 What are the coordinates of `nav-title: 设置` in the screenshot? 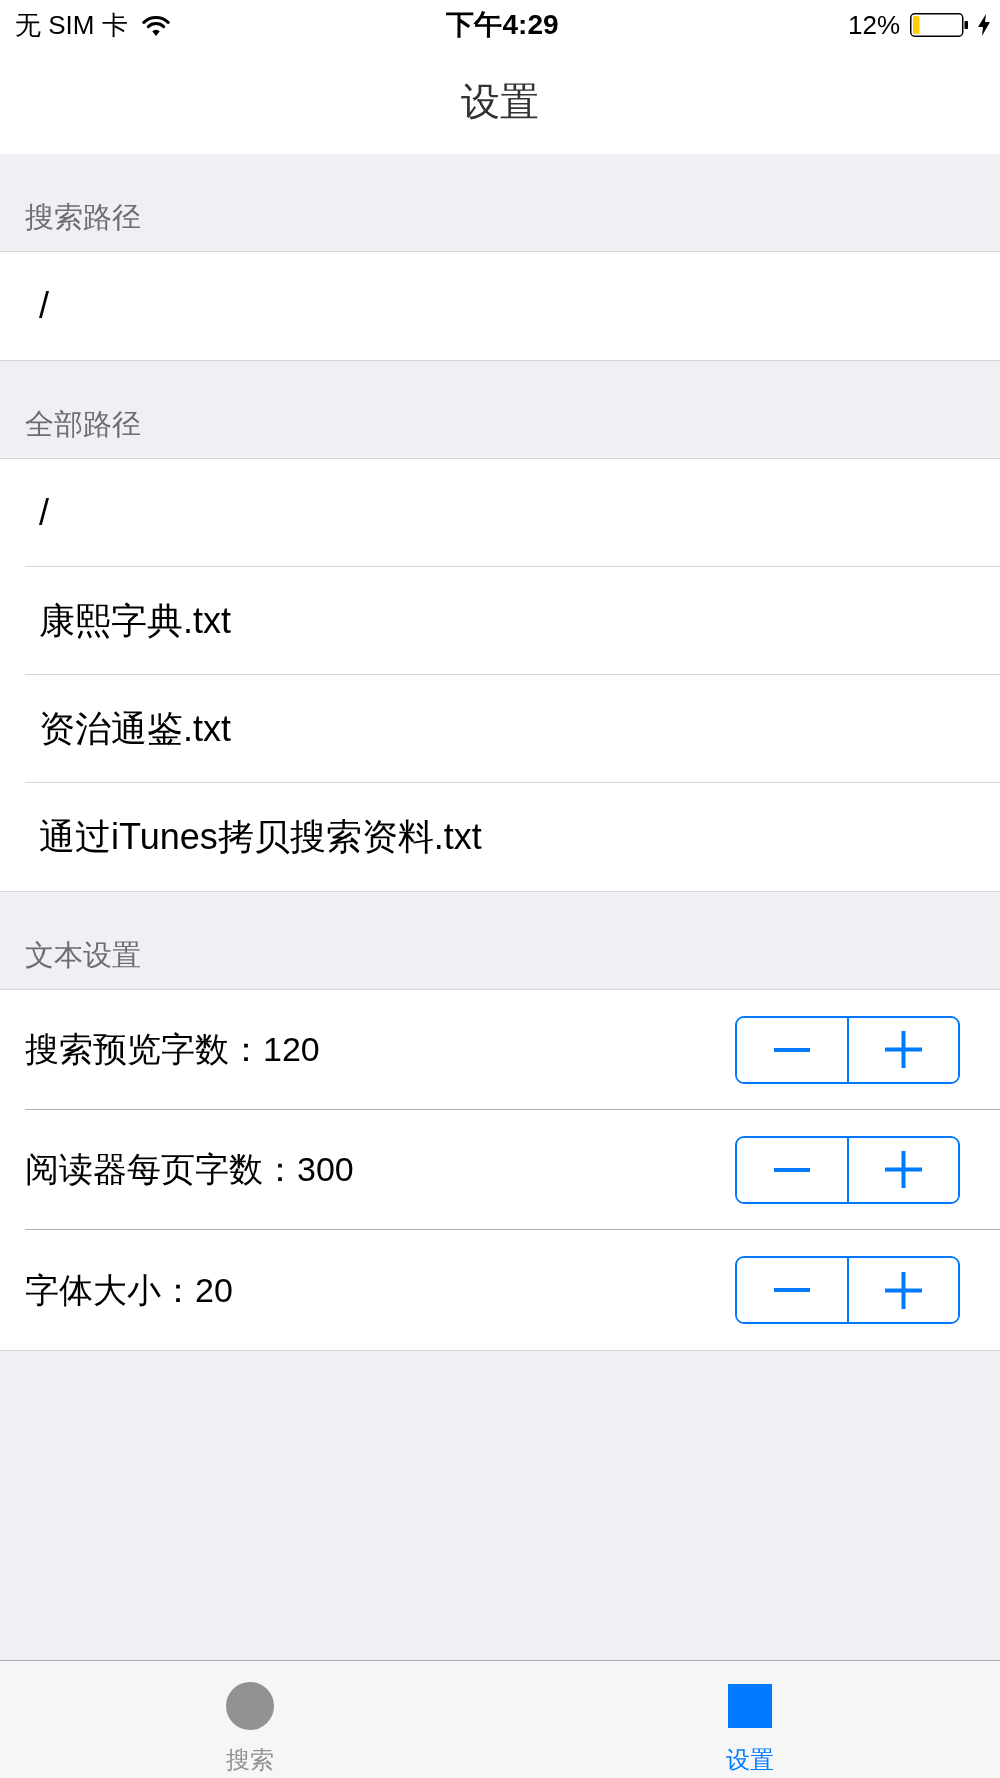 It's located at (500, 101).